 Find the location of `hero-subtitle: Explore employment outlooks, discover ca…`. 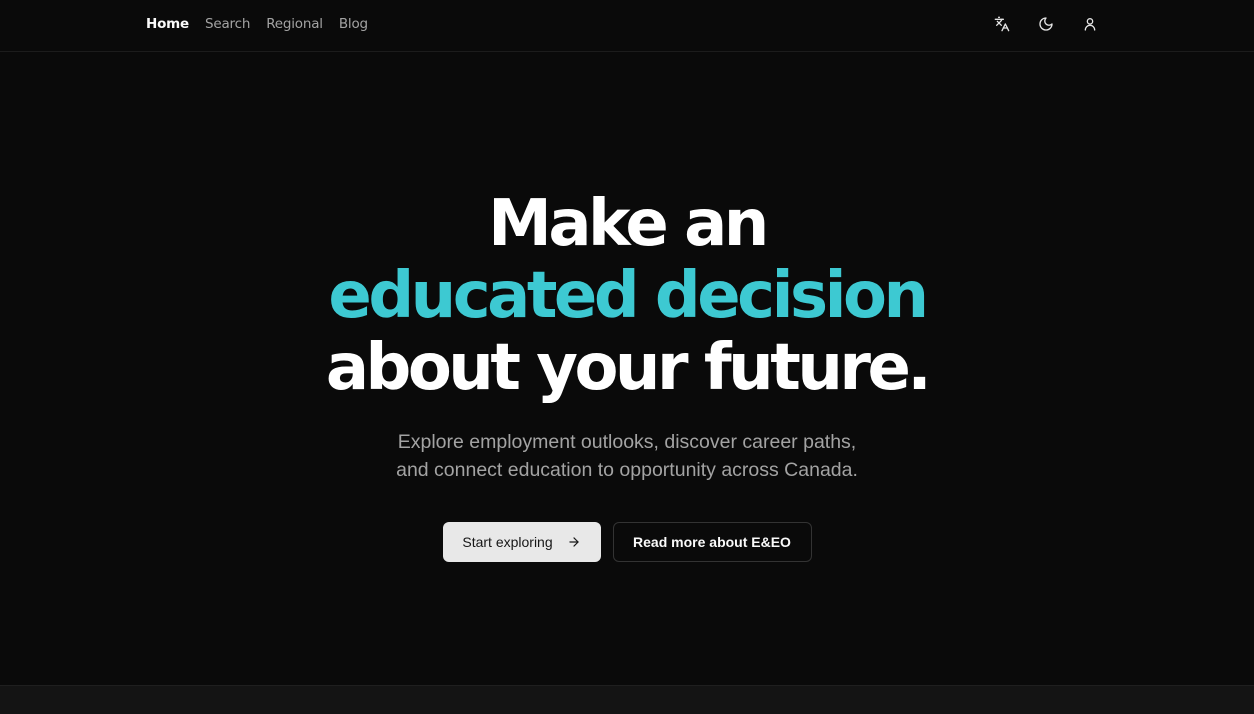

hero-subtitle: Explore employment outlooks, discover ca… is located at coordinates (627, 456).